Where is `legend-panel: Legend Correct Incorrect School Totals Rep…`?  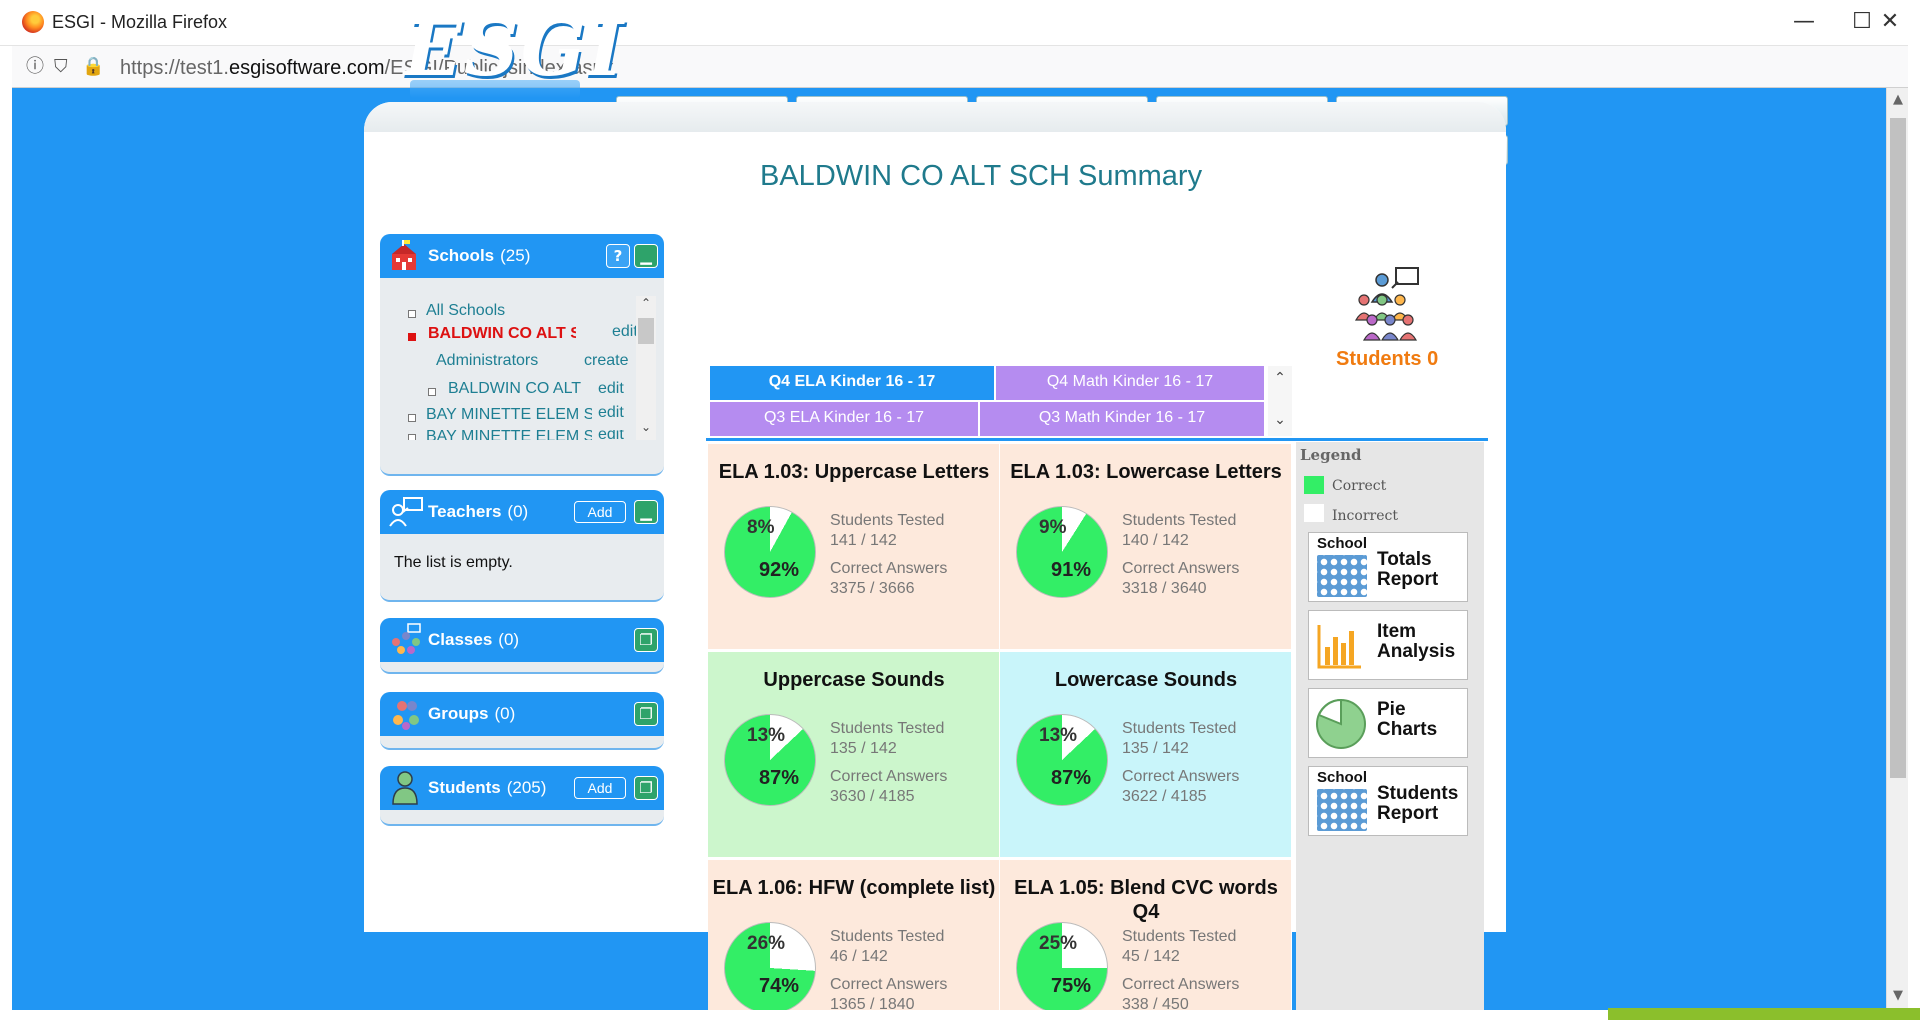
legend-panel: Legend Correct Incorrect School Totals Rep… is located at coordinates (1390, 727).